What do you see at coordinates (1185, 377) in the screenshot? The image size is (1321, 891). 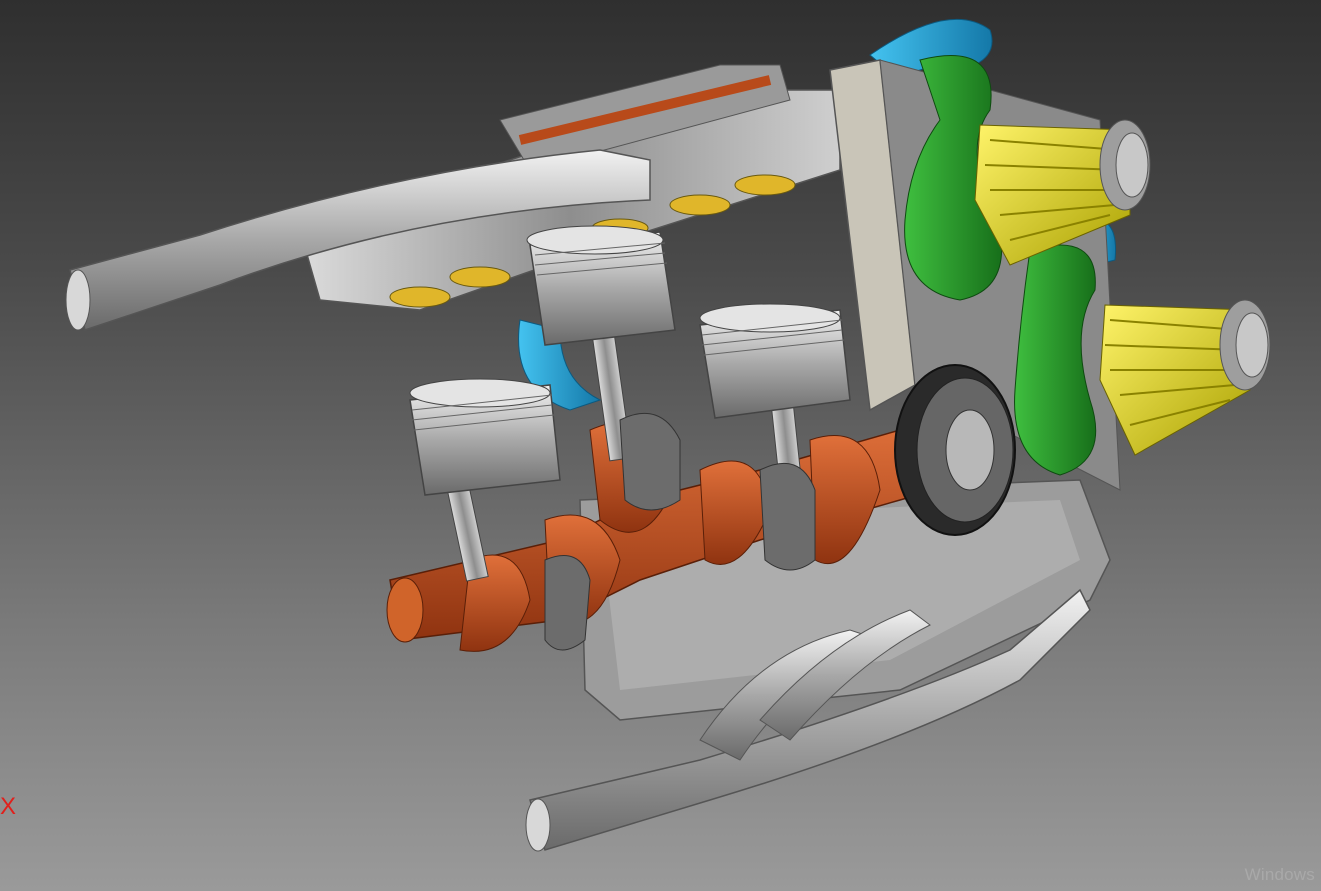 I see `air-filter-lower` at bounding box center [1185, 377].